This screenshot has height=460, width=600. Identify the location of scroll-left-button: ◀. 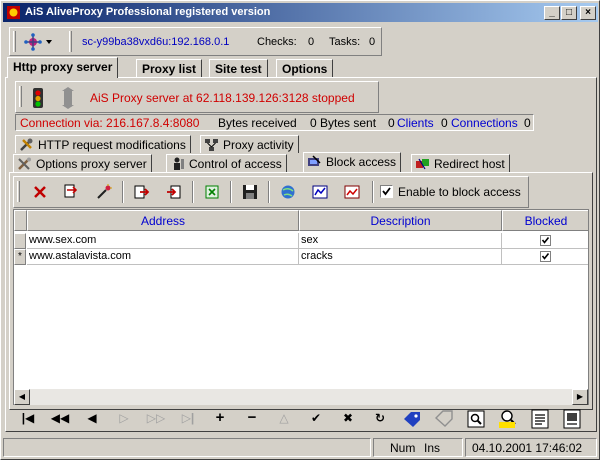
(22, 397).